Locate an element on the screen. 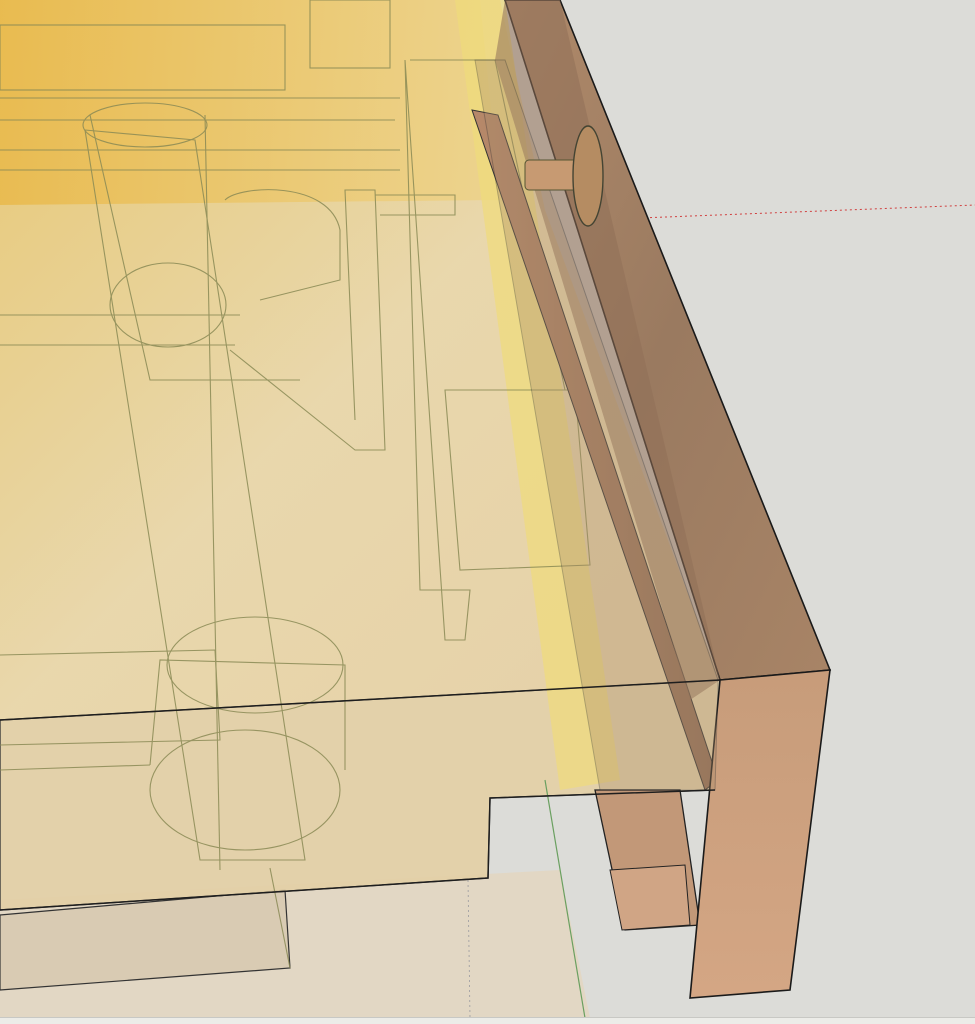  lower-rail-block-face is located at coordinates (650, 897).